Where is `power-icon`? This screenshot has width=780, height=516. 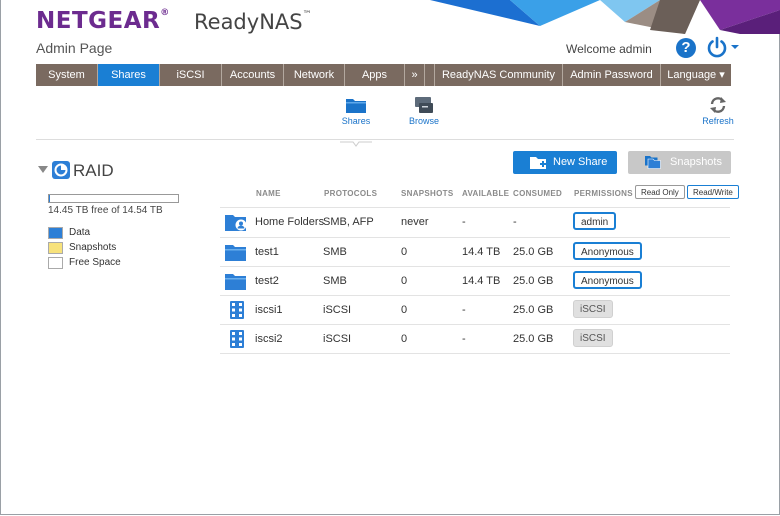 power-icon is located at coordinates (724, 50).